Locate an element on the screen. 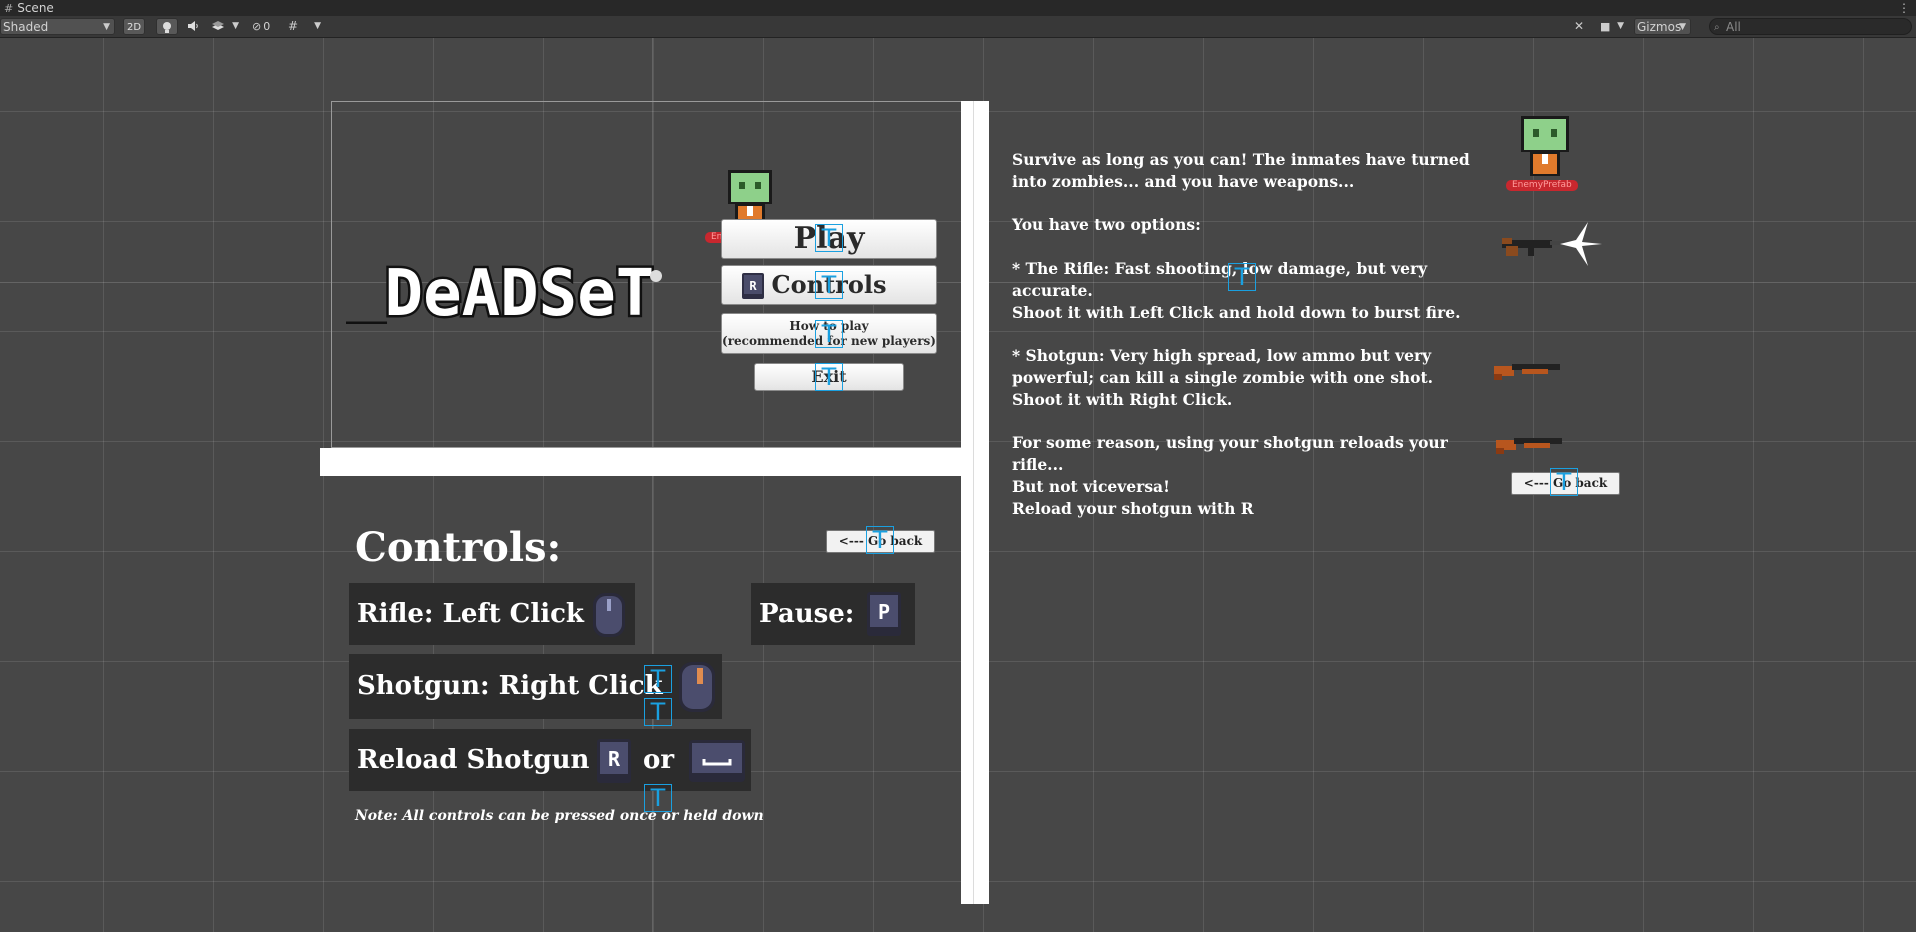  camera-icon: ■ is located at coordinates (1605, 26).